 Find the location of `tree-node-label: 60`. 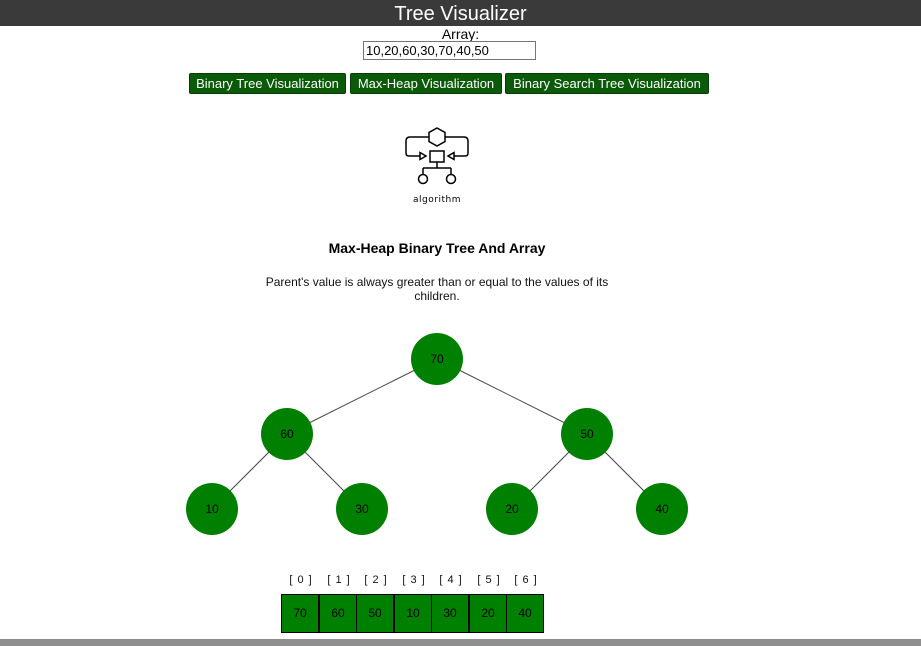

tree-node-label: 60 is located at coordinates (287, 434).